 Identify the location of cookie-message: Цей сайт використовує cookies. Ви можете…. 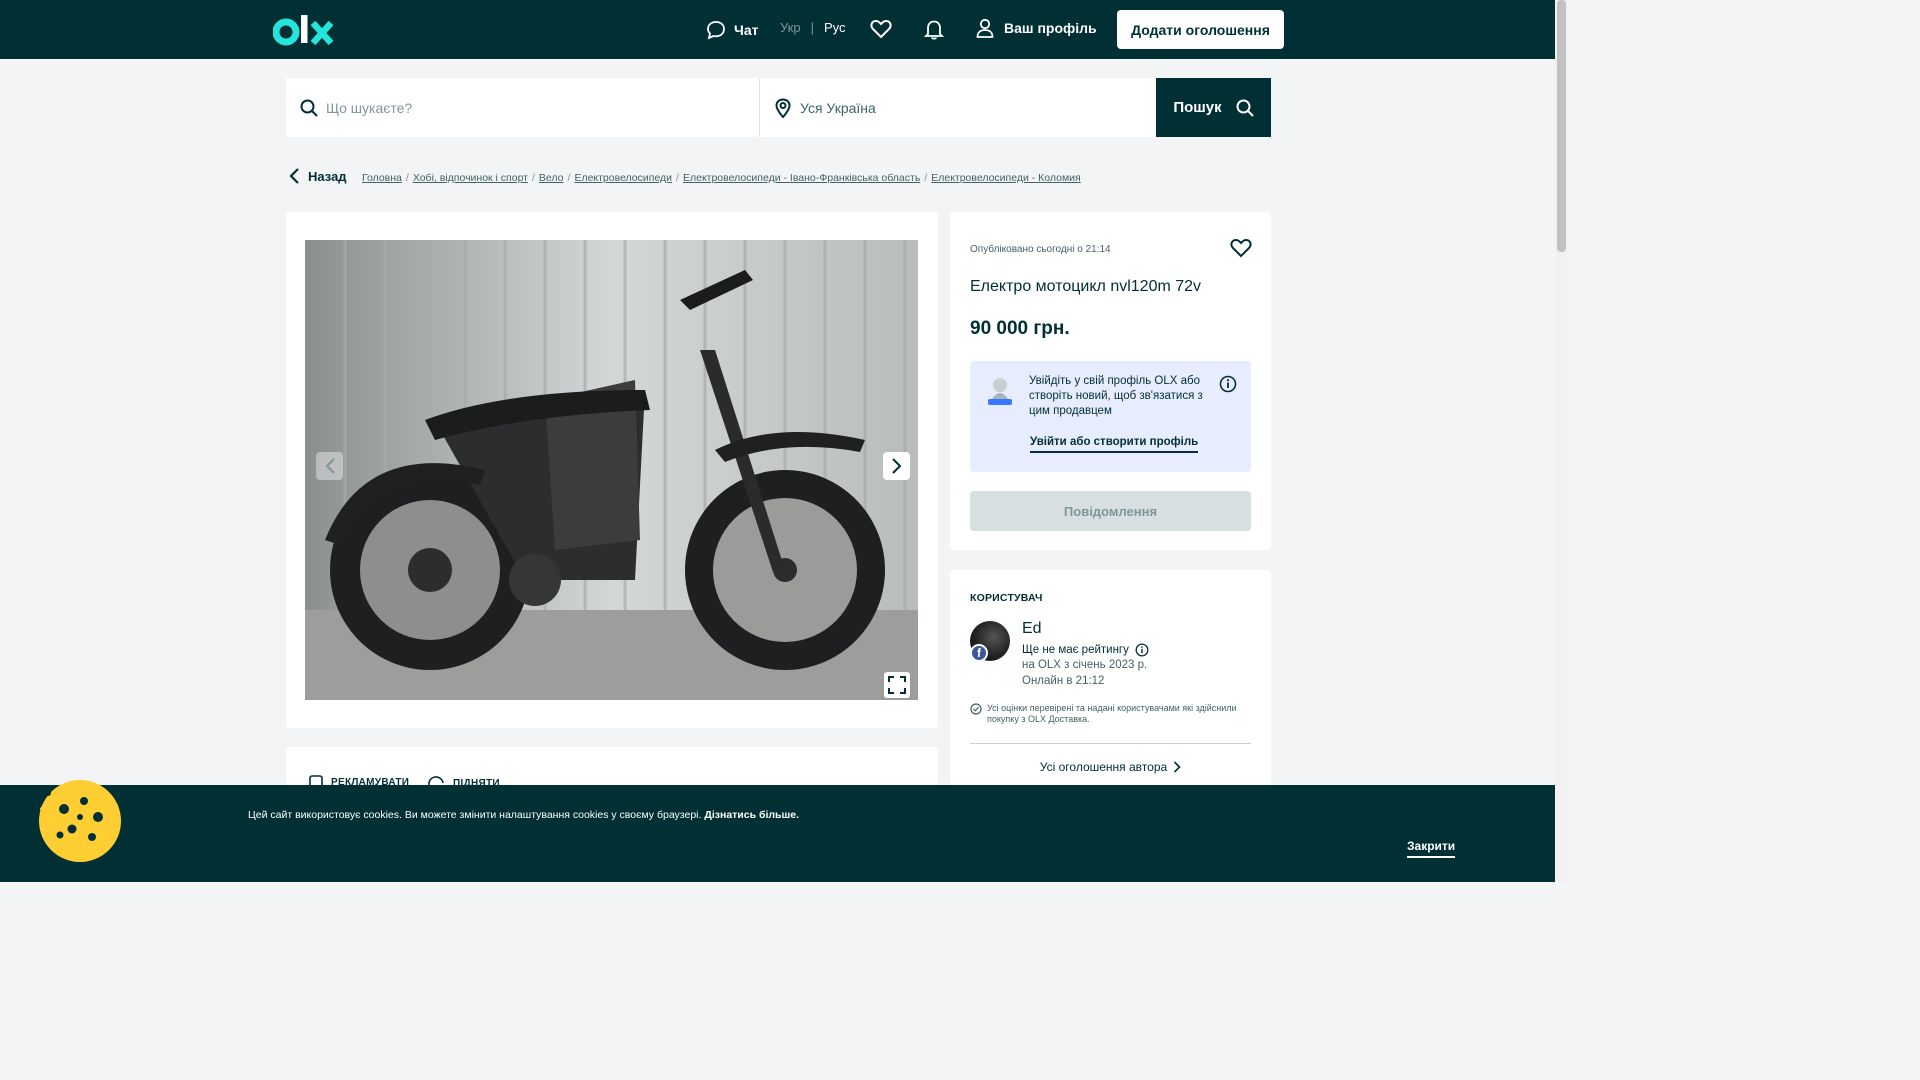
(475, 815).